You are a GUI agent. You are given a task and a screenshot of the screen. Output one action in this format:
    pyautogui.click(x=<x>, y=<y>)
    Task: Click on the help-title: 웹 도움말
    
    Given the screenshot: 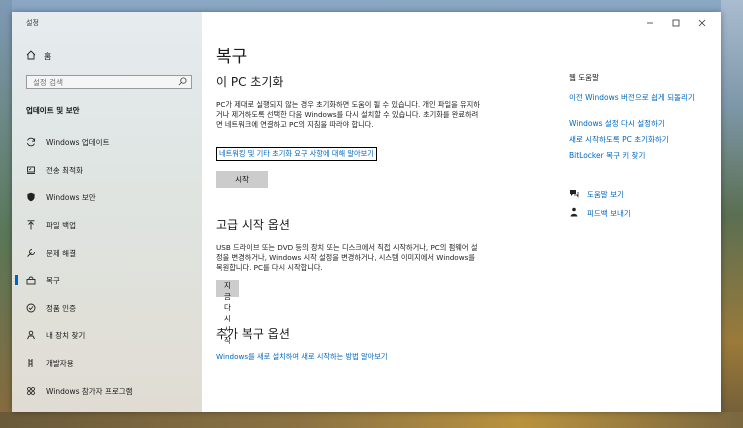 What is the action you would take?
    pyautogui.click(x=584, y=77)
    